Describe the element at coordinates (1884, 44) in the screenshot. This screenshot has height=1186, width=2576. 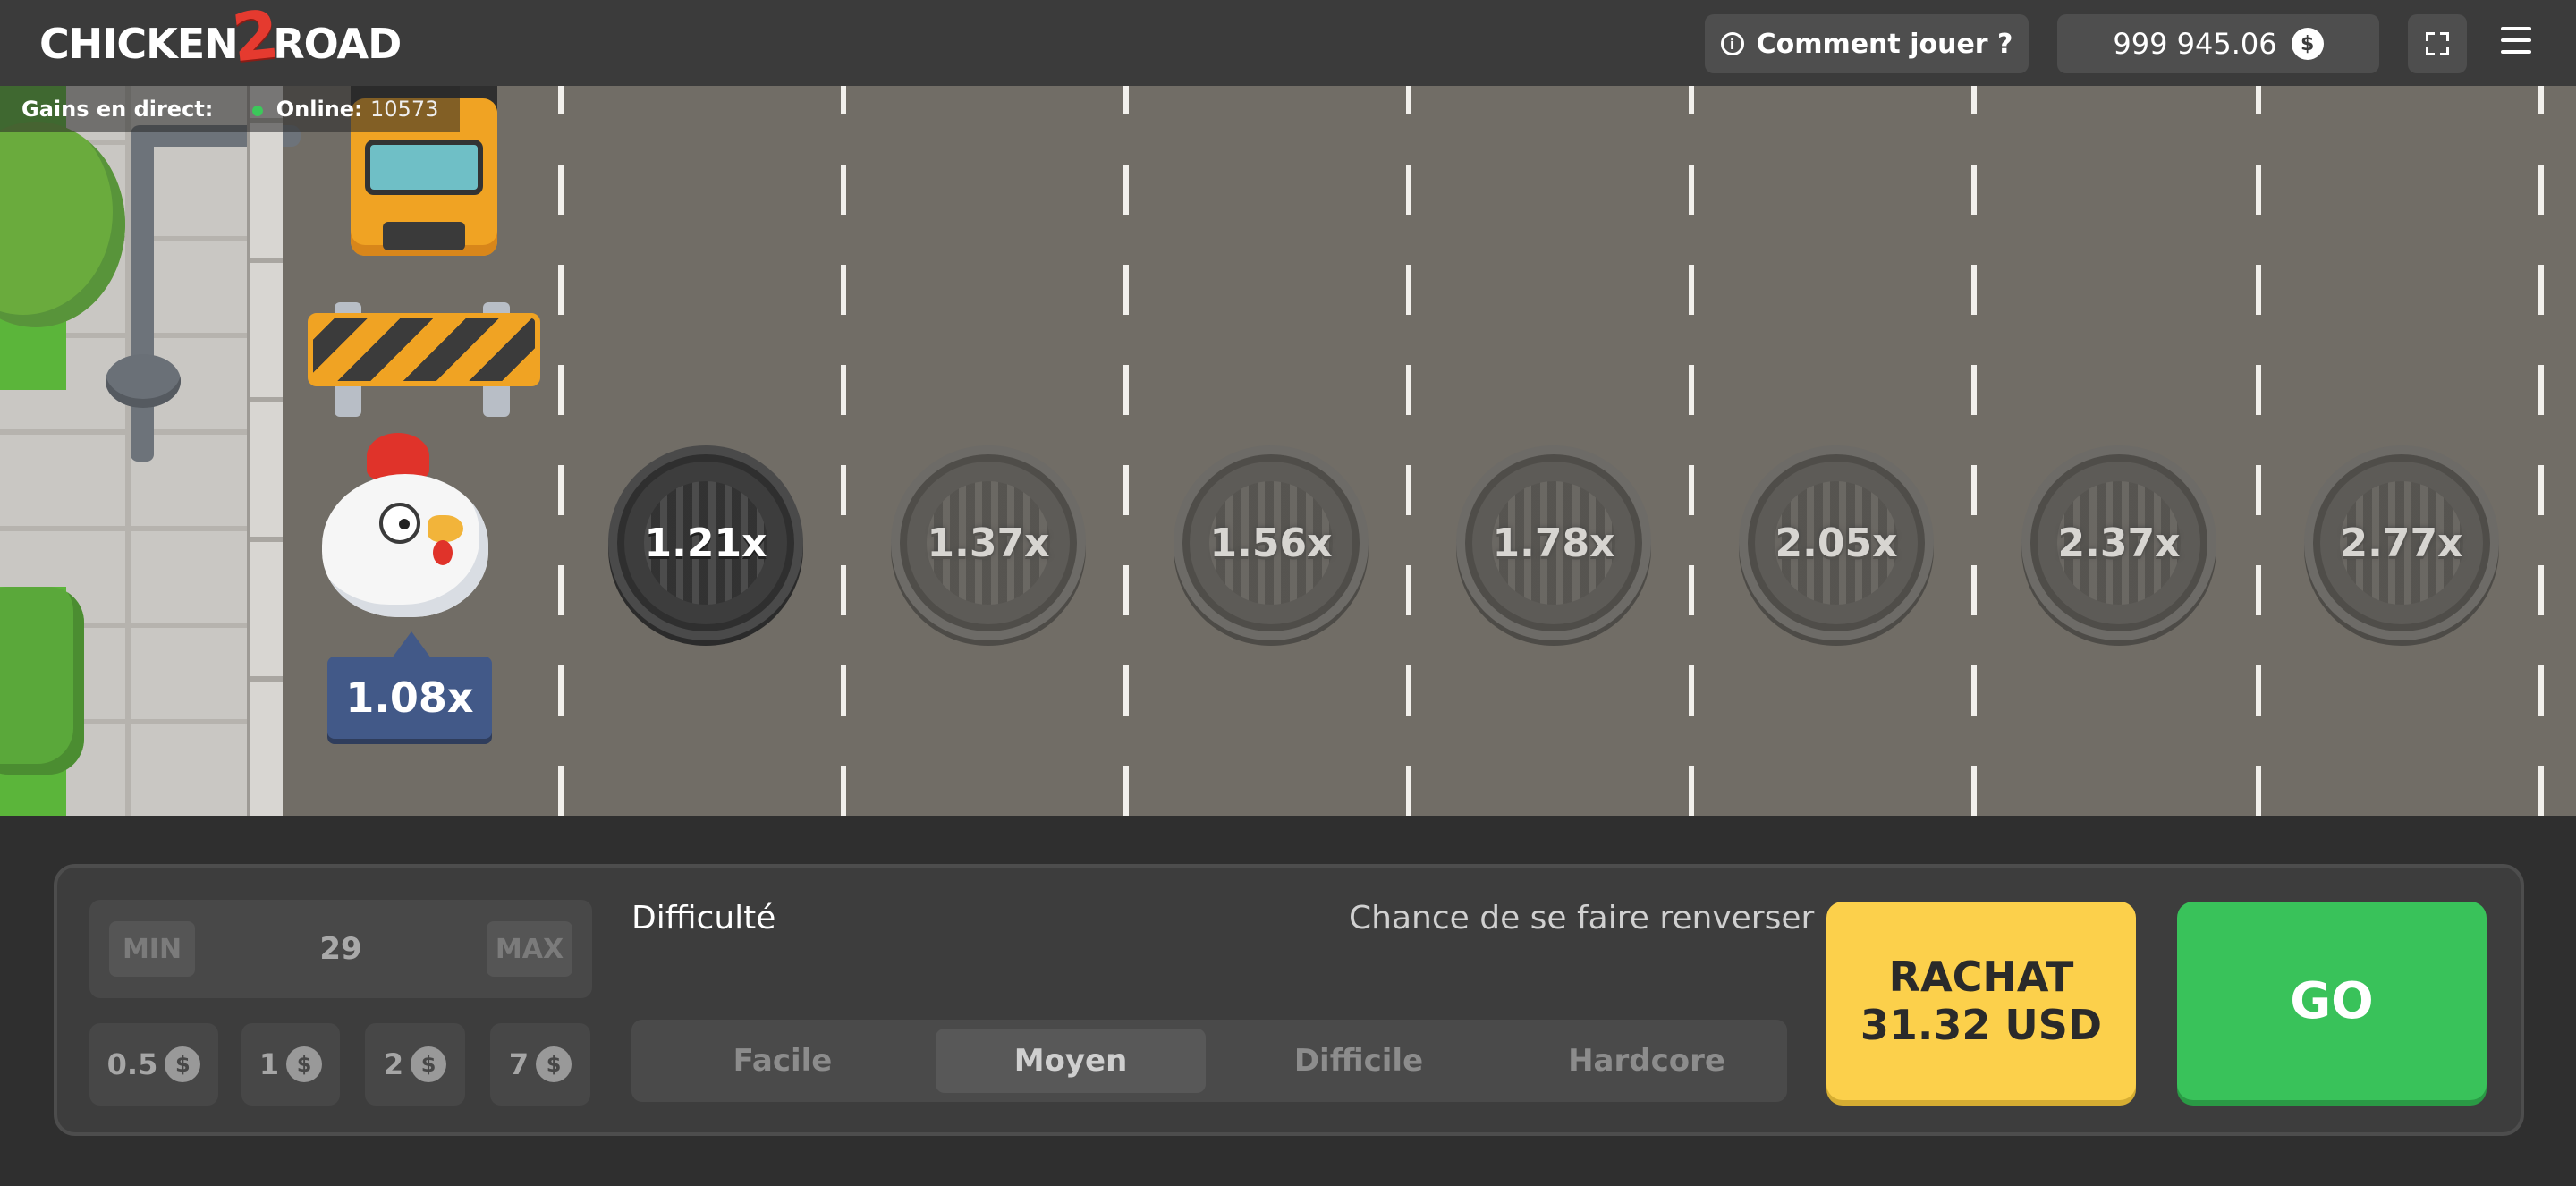
I see `how-to-play-label: Comment jouer ?` at that location.